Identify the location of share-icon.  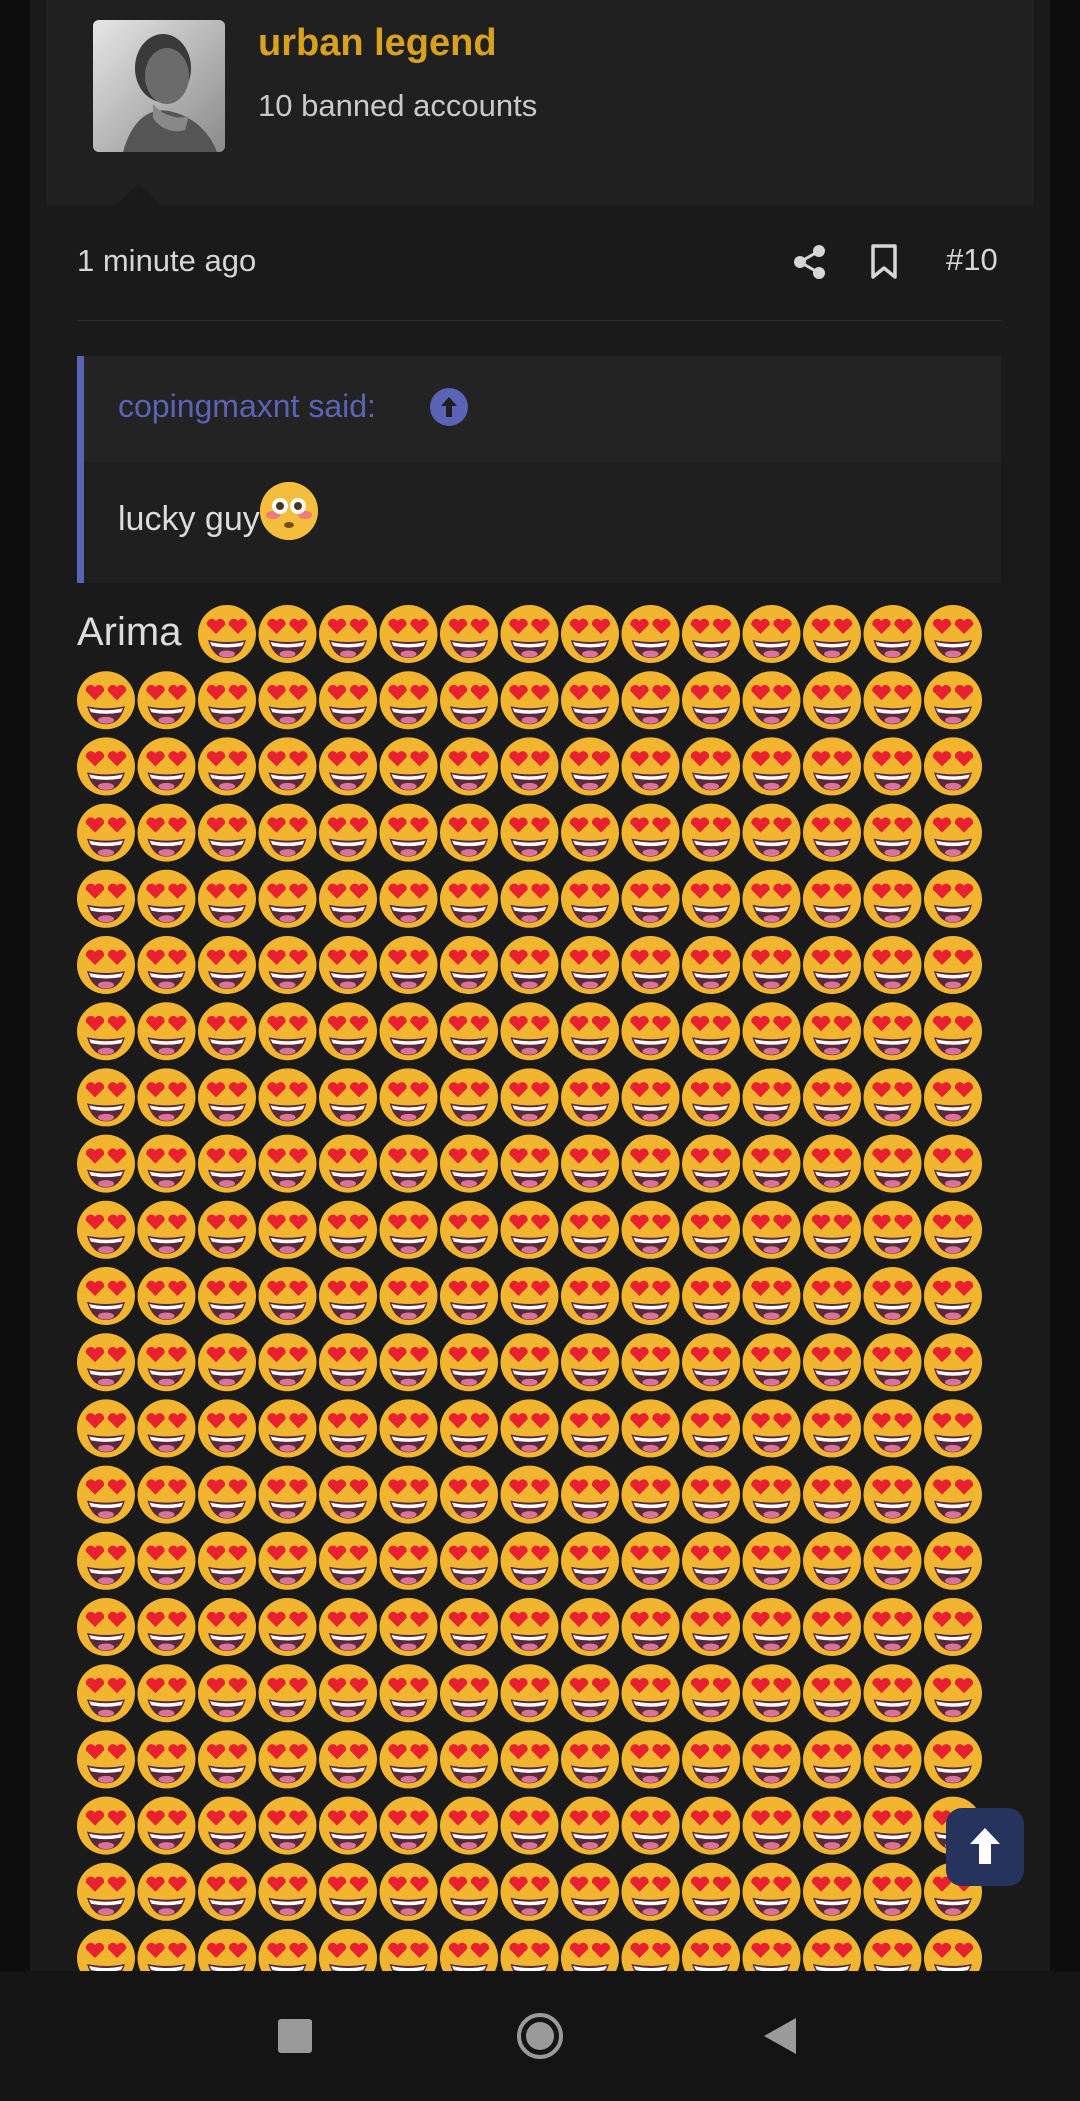
(810, 262).